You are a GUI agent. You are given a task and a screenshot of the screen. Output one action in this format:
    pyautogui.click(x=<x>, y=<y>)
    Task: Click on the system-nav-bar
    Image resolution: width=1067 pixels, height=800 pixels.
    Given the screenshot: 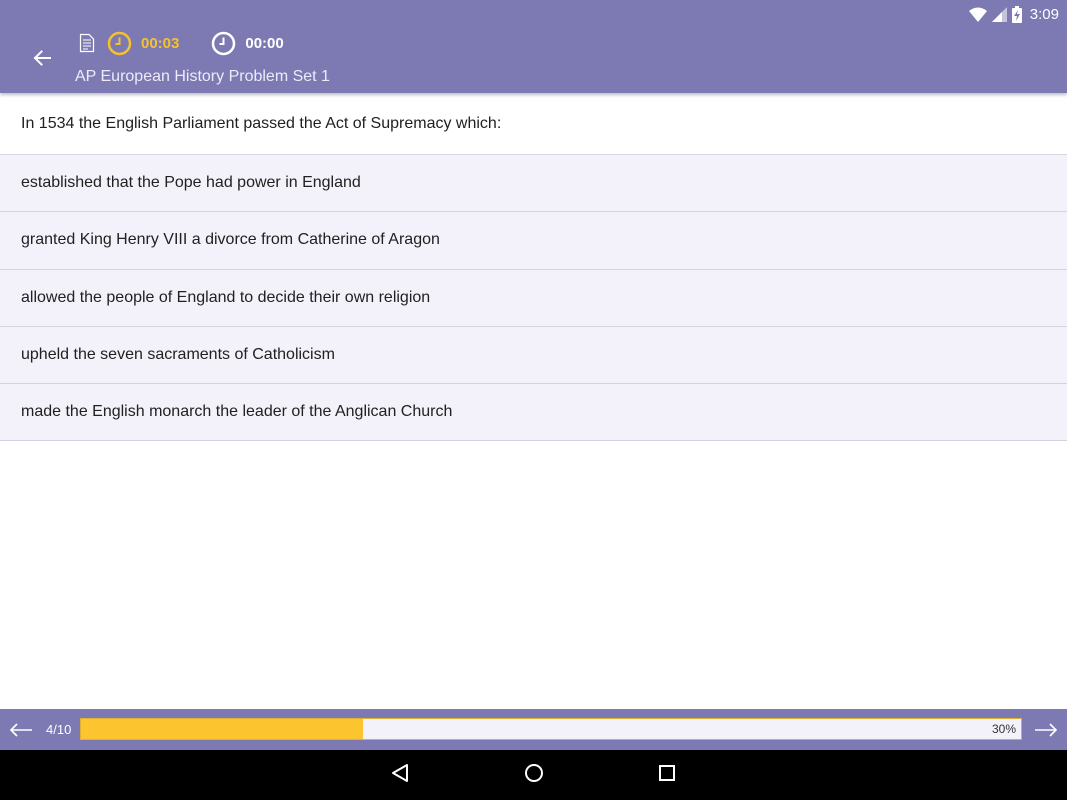 What is the action you would take?
    pyautogui.click(x=533, y=775)
    